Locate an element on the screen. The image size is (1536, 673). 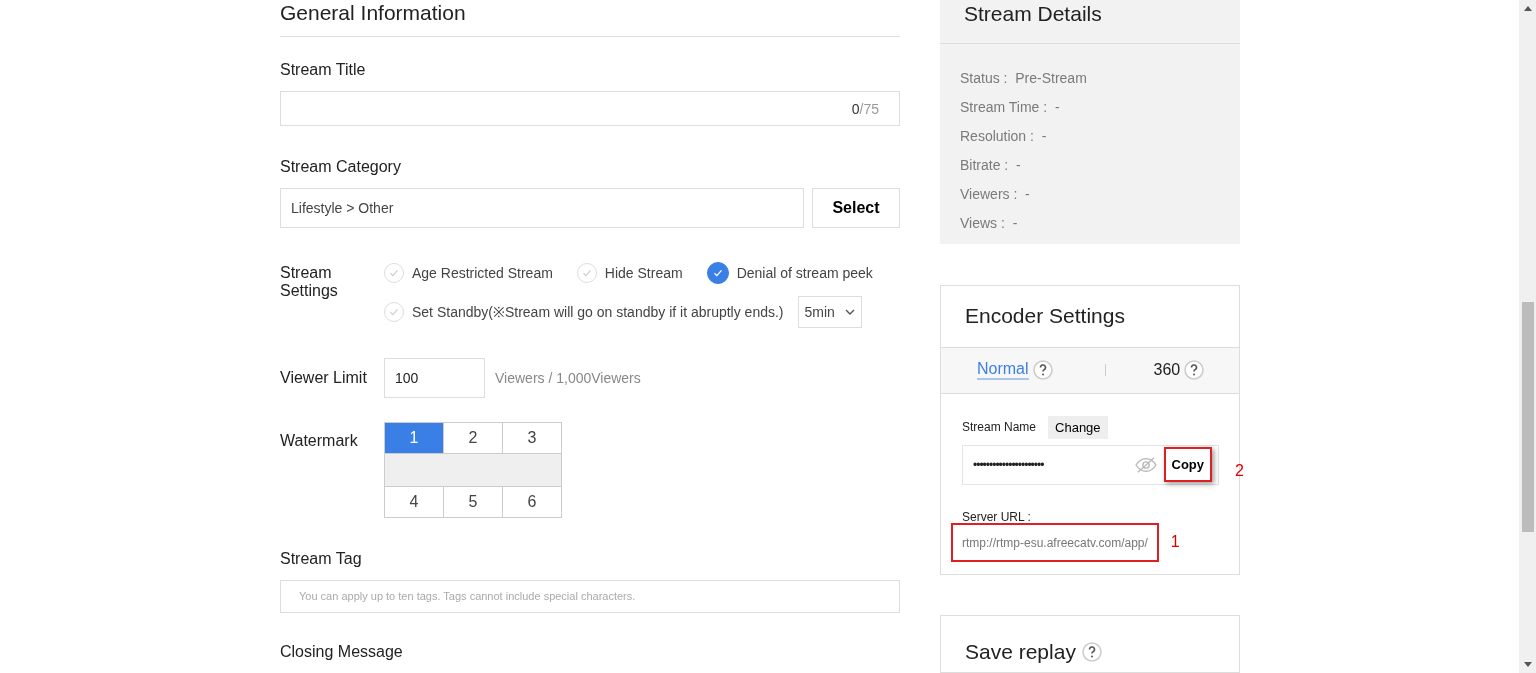
detail-text: Resolution : - is located at coordinates (1003, 136).